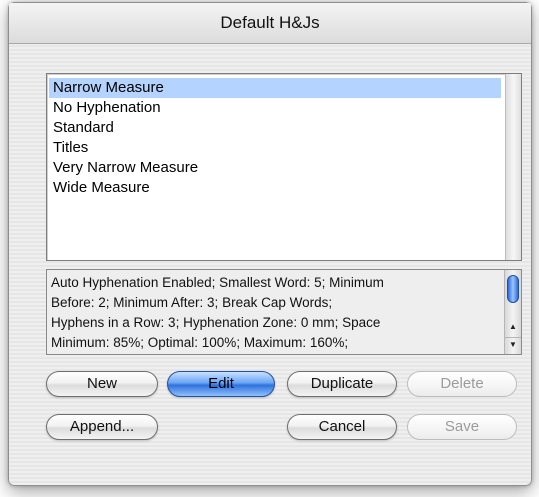 This screenshot has height=497, width=539. I want to click on list-item-very-narrow-measure: Very Narrow Measure, so click(275, 168).